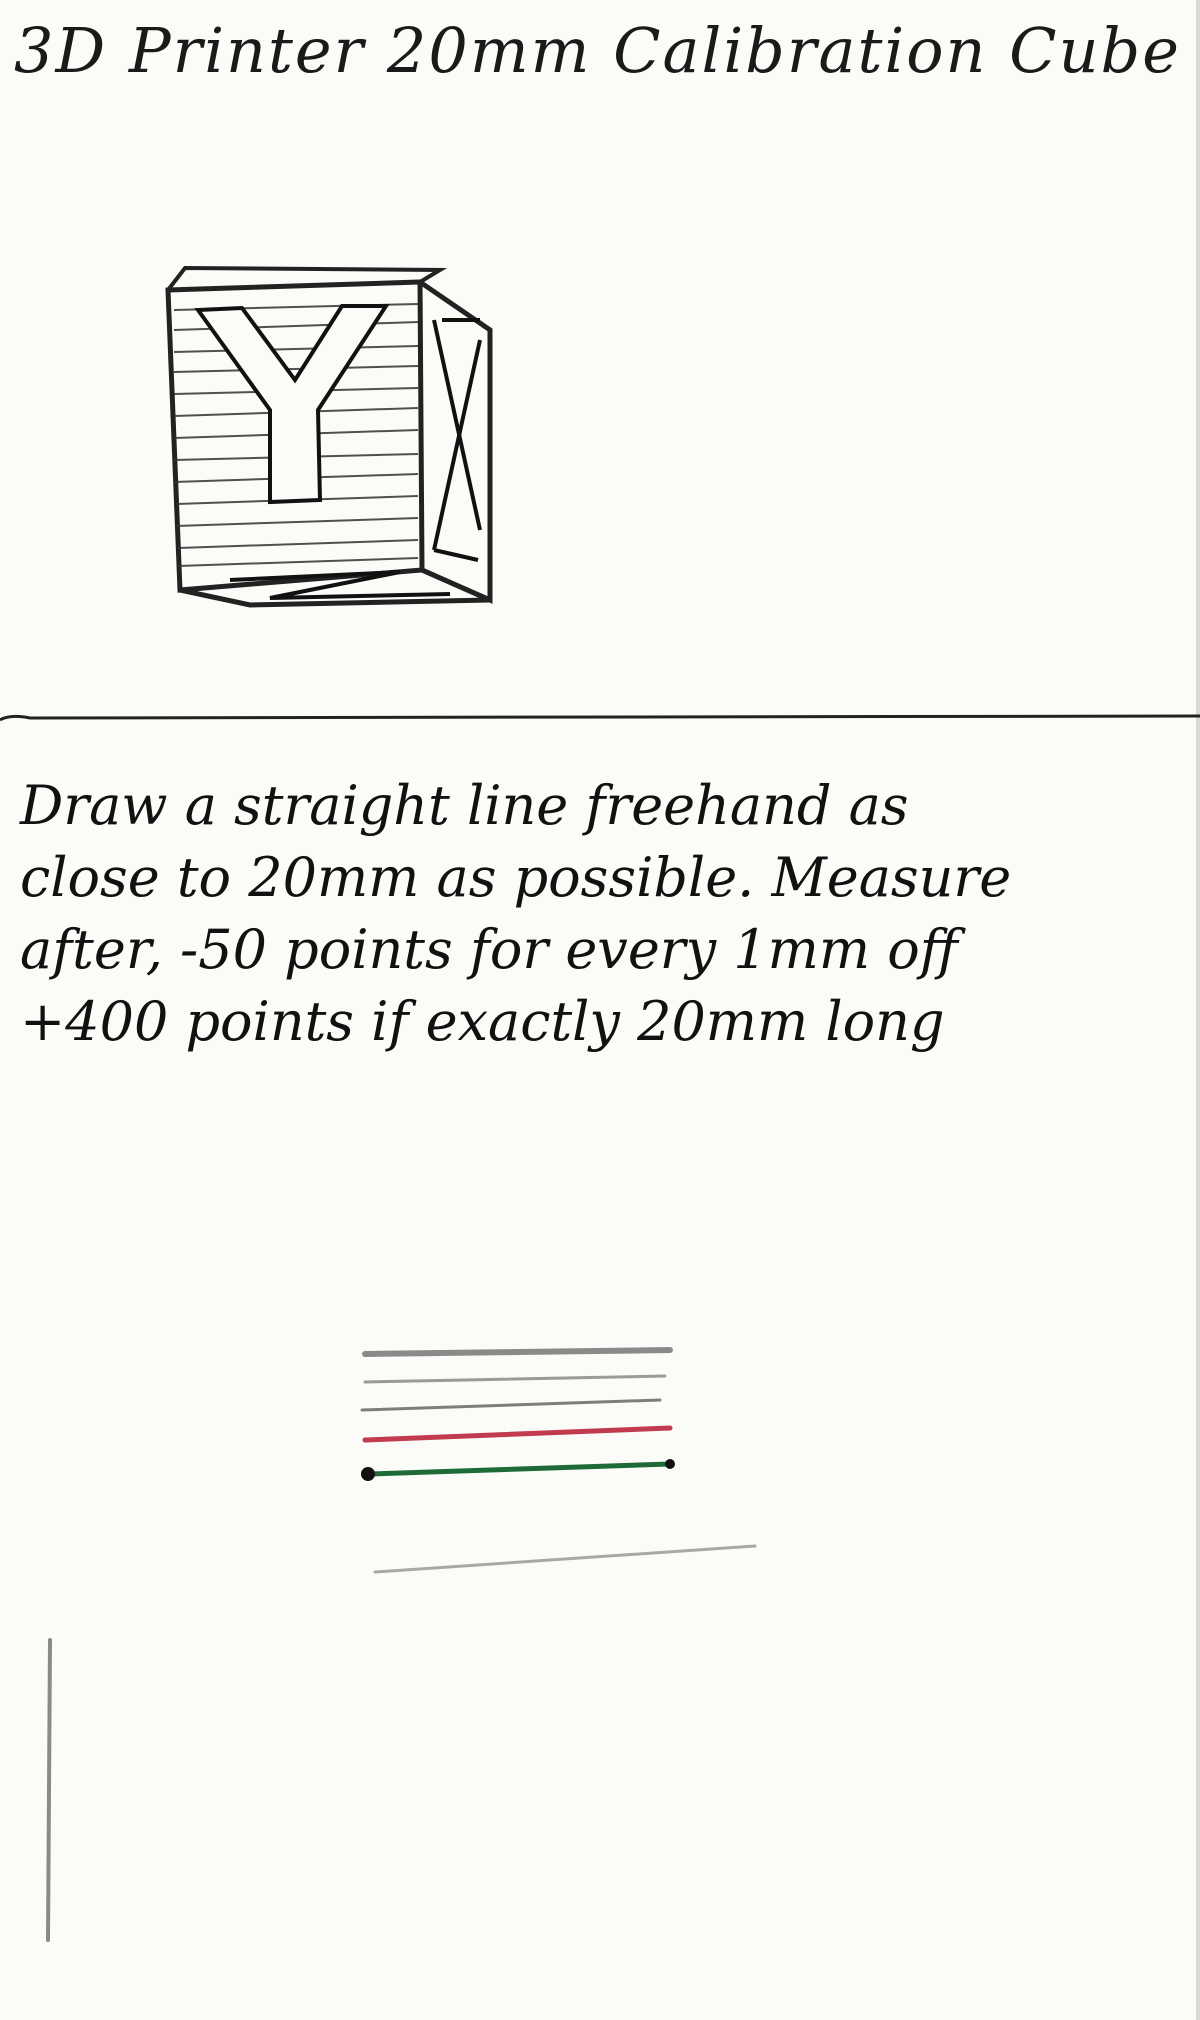  What do you see at coordinates (517, 1434) in the screenshot?
I see `freehand-line-red` at bounding box center [517, 1434].